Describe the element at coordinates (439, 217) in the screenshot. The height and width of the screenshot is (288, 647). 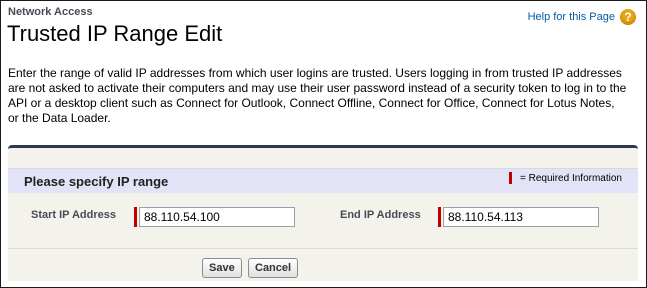
I see `end-ip-required-marker` at that location.